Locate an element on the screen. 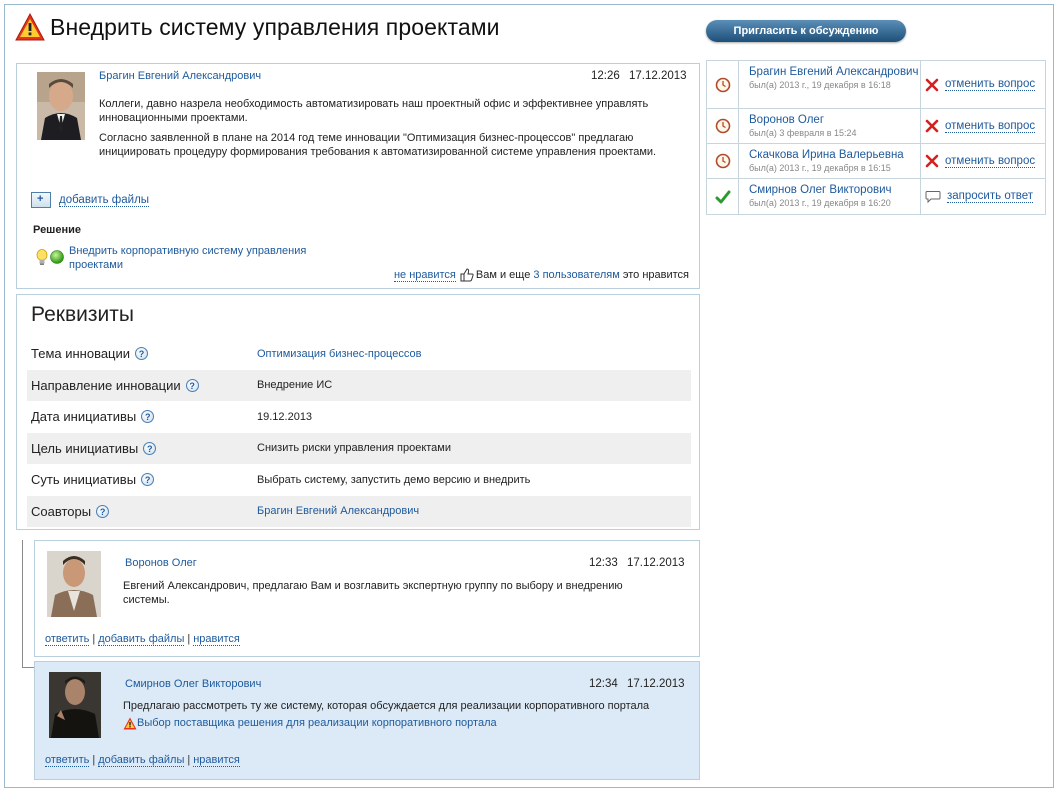 The height and width of the screenshot is (792, 1058). invite-to-discussion-button: Пригласить к обсуждению is located at coordinates (806, 31).